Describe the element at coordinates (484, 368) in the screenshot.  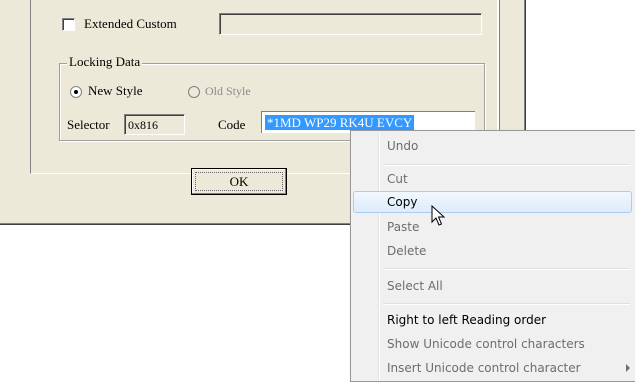
I see `menu-item-insert-unicode-label: Insert Unicode control character` at that location.